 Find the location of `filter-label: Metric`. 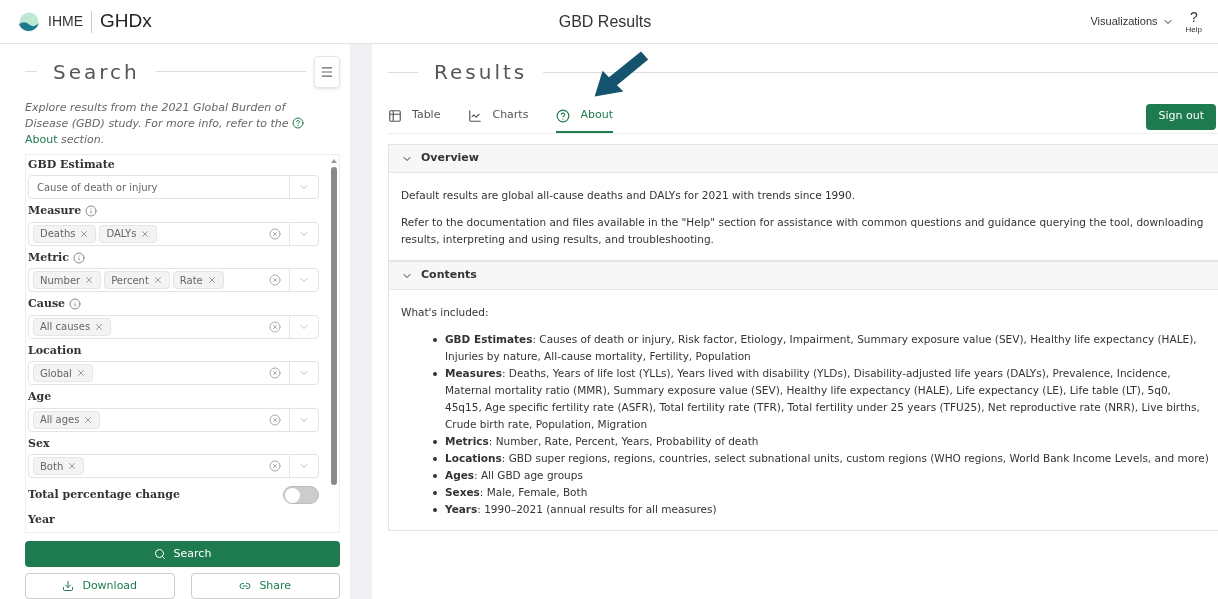

filter-label: Metric is located at coordinates (48, 257).